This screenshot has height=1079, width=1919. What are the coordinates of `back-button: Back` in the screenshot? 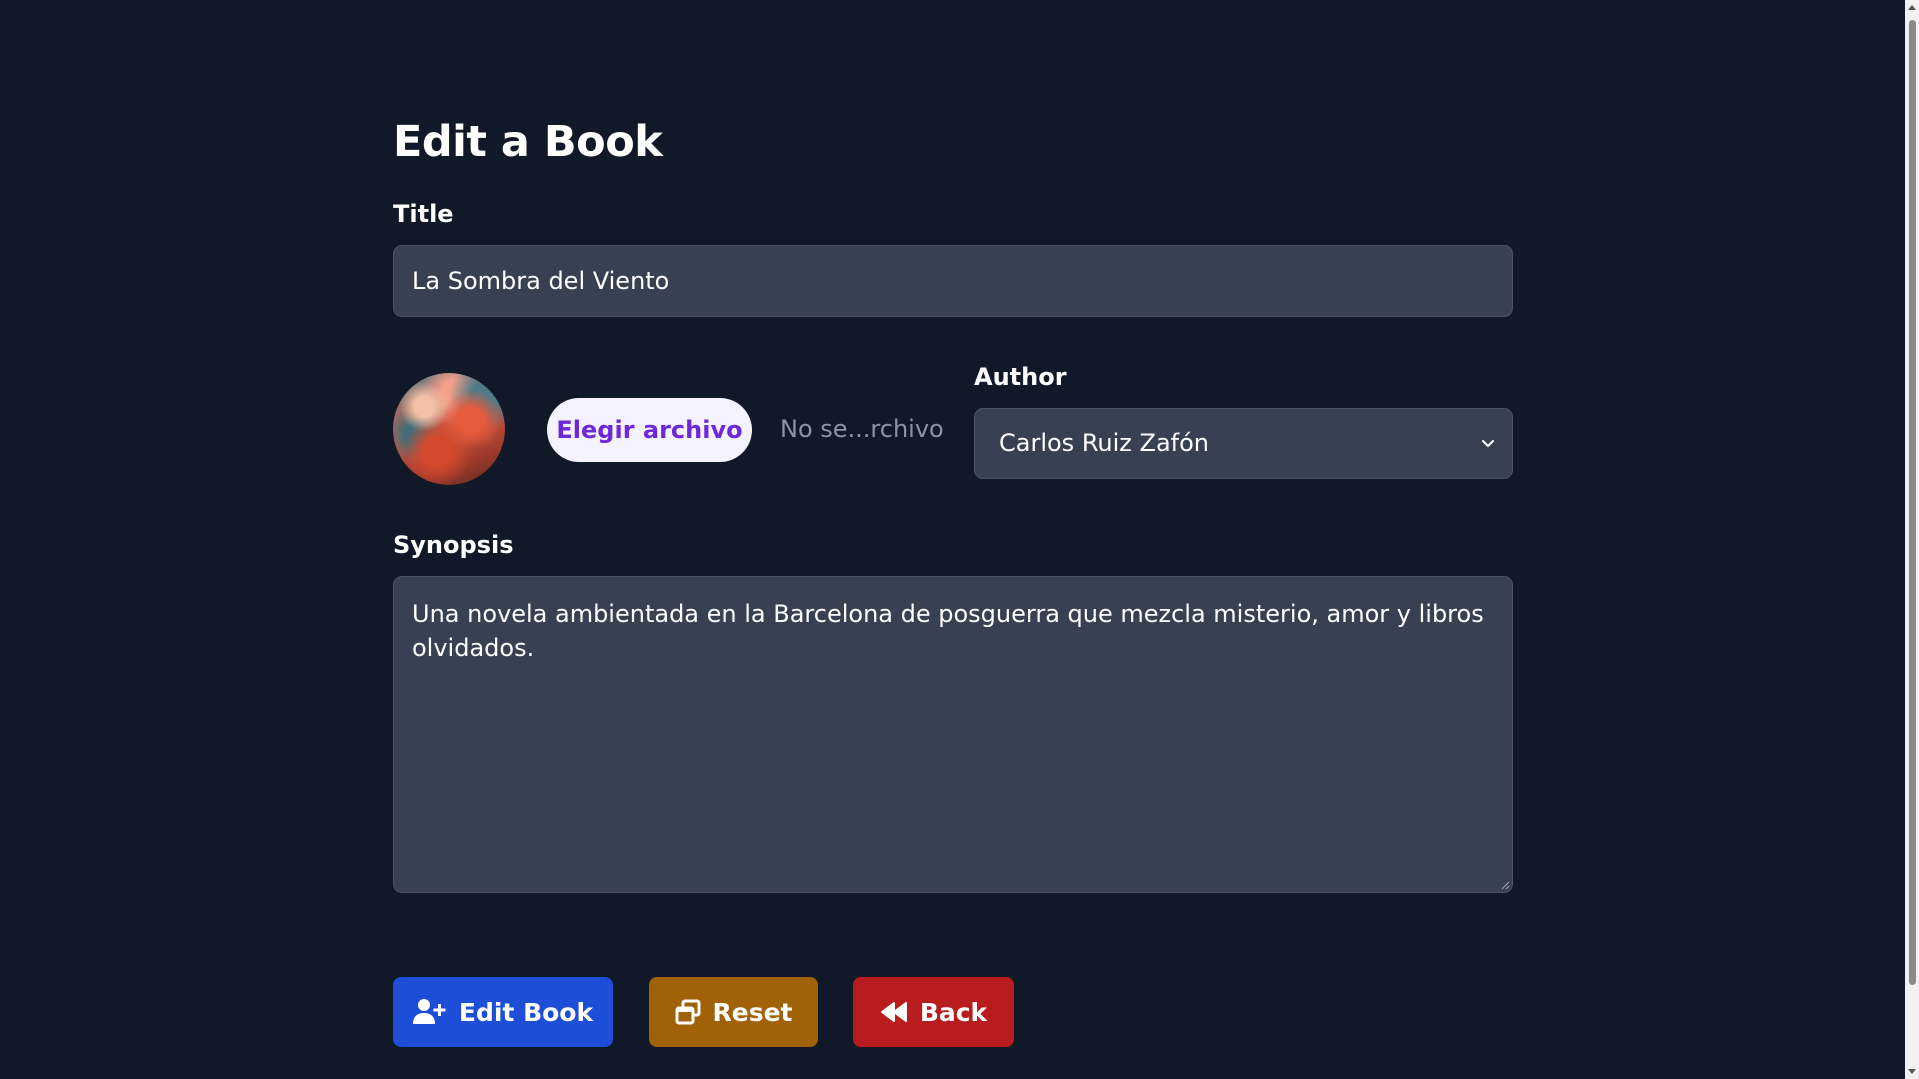 It's located at (933, 1012).